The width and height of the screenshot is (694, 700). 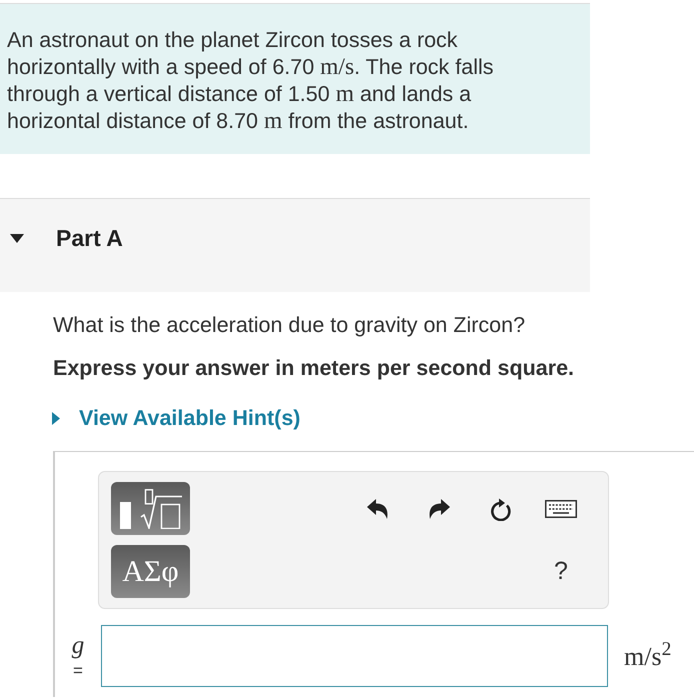 What do you see at coordinates (648, 655) in the screenshot?
I see `unit-label: m/s$^{2}$` at bounding box center [648, 655].